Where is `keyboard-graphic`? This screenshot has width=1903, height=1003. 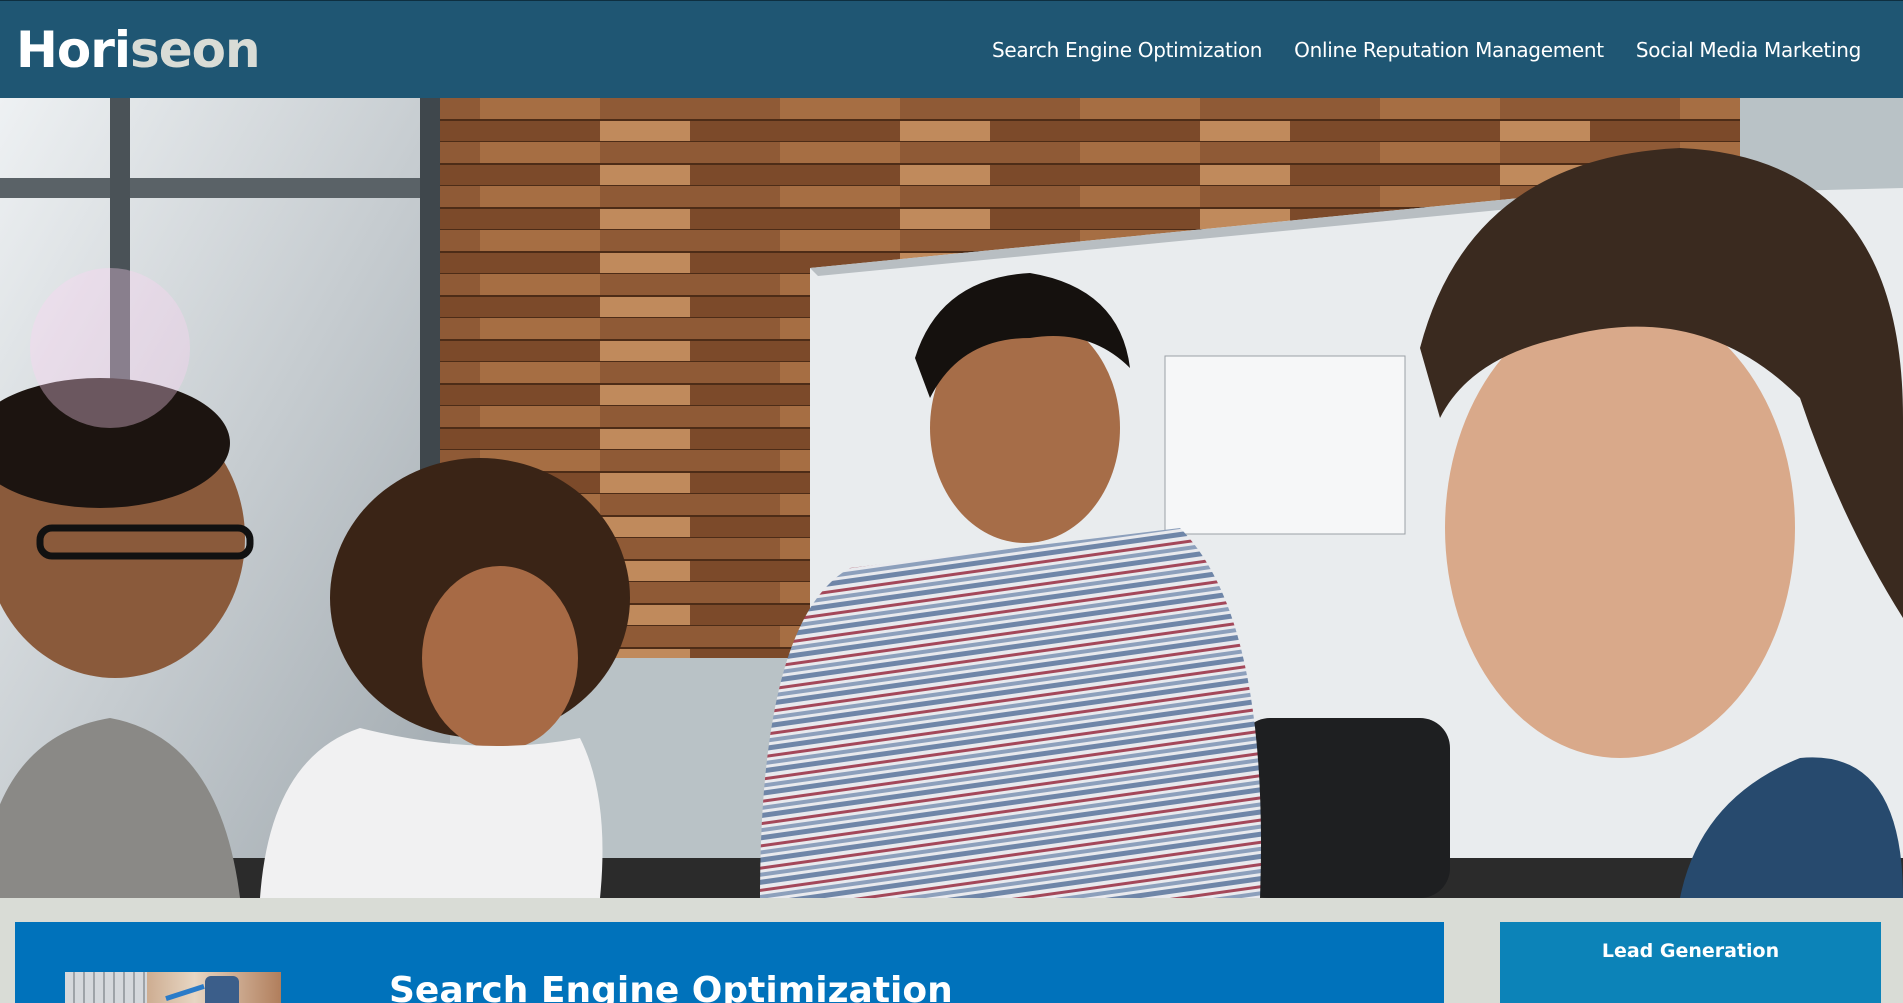
keyboard-graphic is located at coordinates (106, 987).